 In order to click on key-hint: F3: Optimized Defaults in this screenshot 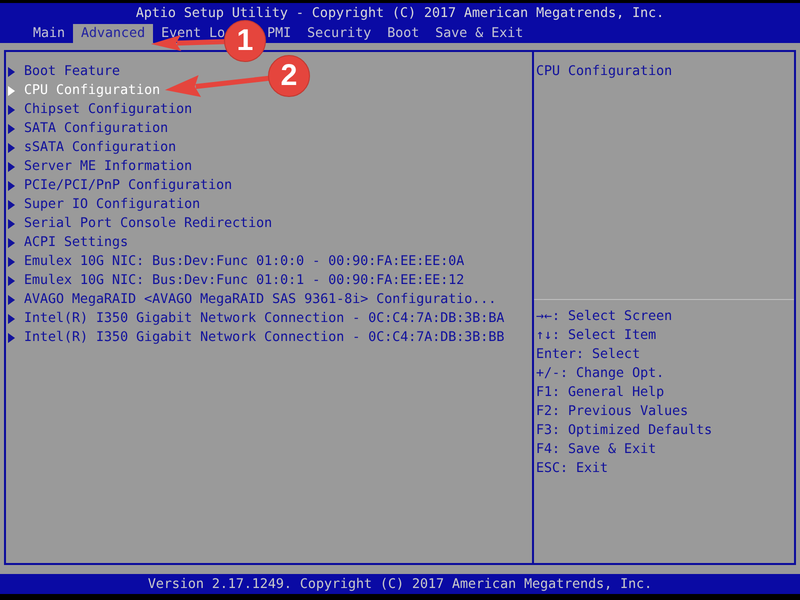, I will do `click(624, 431)`.